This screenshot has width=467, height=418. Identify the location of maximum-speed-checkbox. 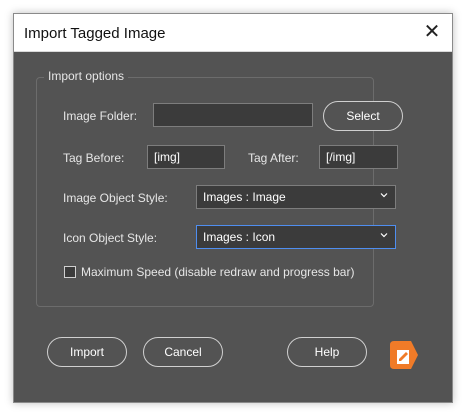
(70, 272).